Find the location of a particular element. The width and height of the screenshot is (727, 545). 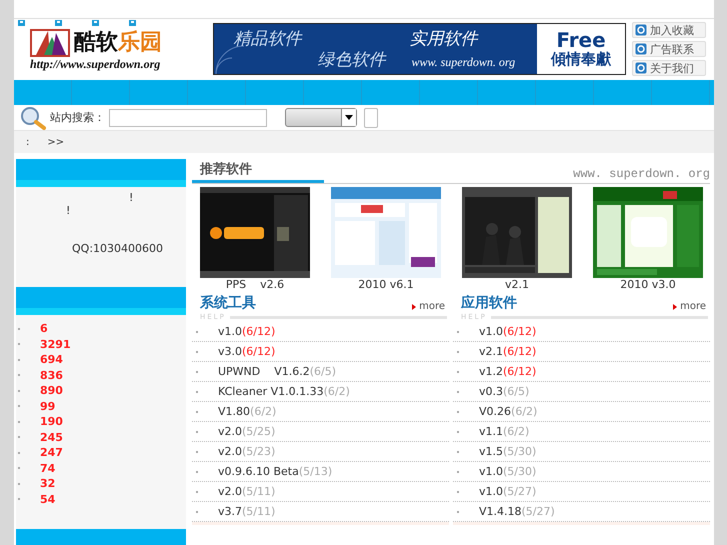

site-url: www. superdown. org is located at coordinates (641, 175).